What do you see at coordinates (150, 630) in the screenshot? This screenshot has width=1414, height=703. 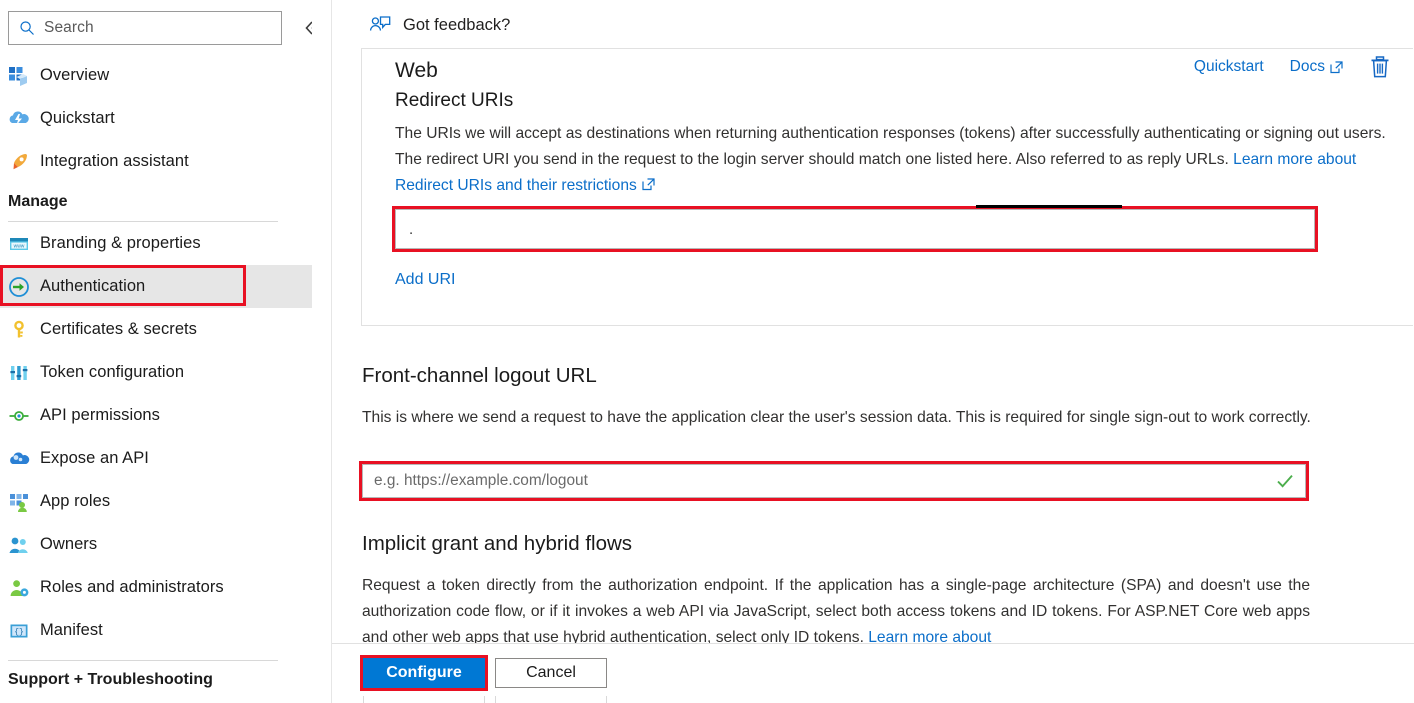 I see `sidebar-item-manifest: {} Manifest` at bounding box center [150, 630].